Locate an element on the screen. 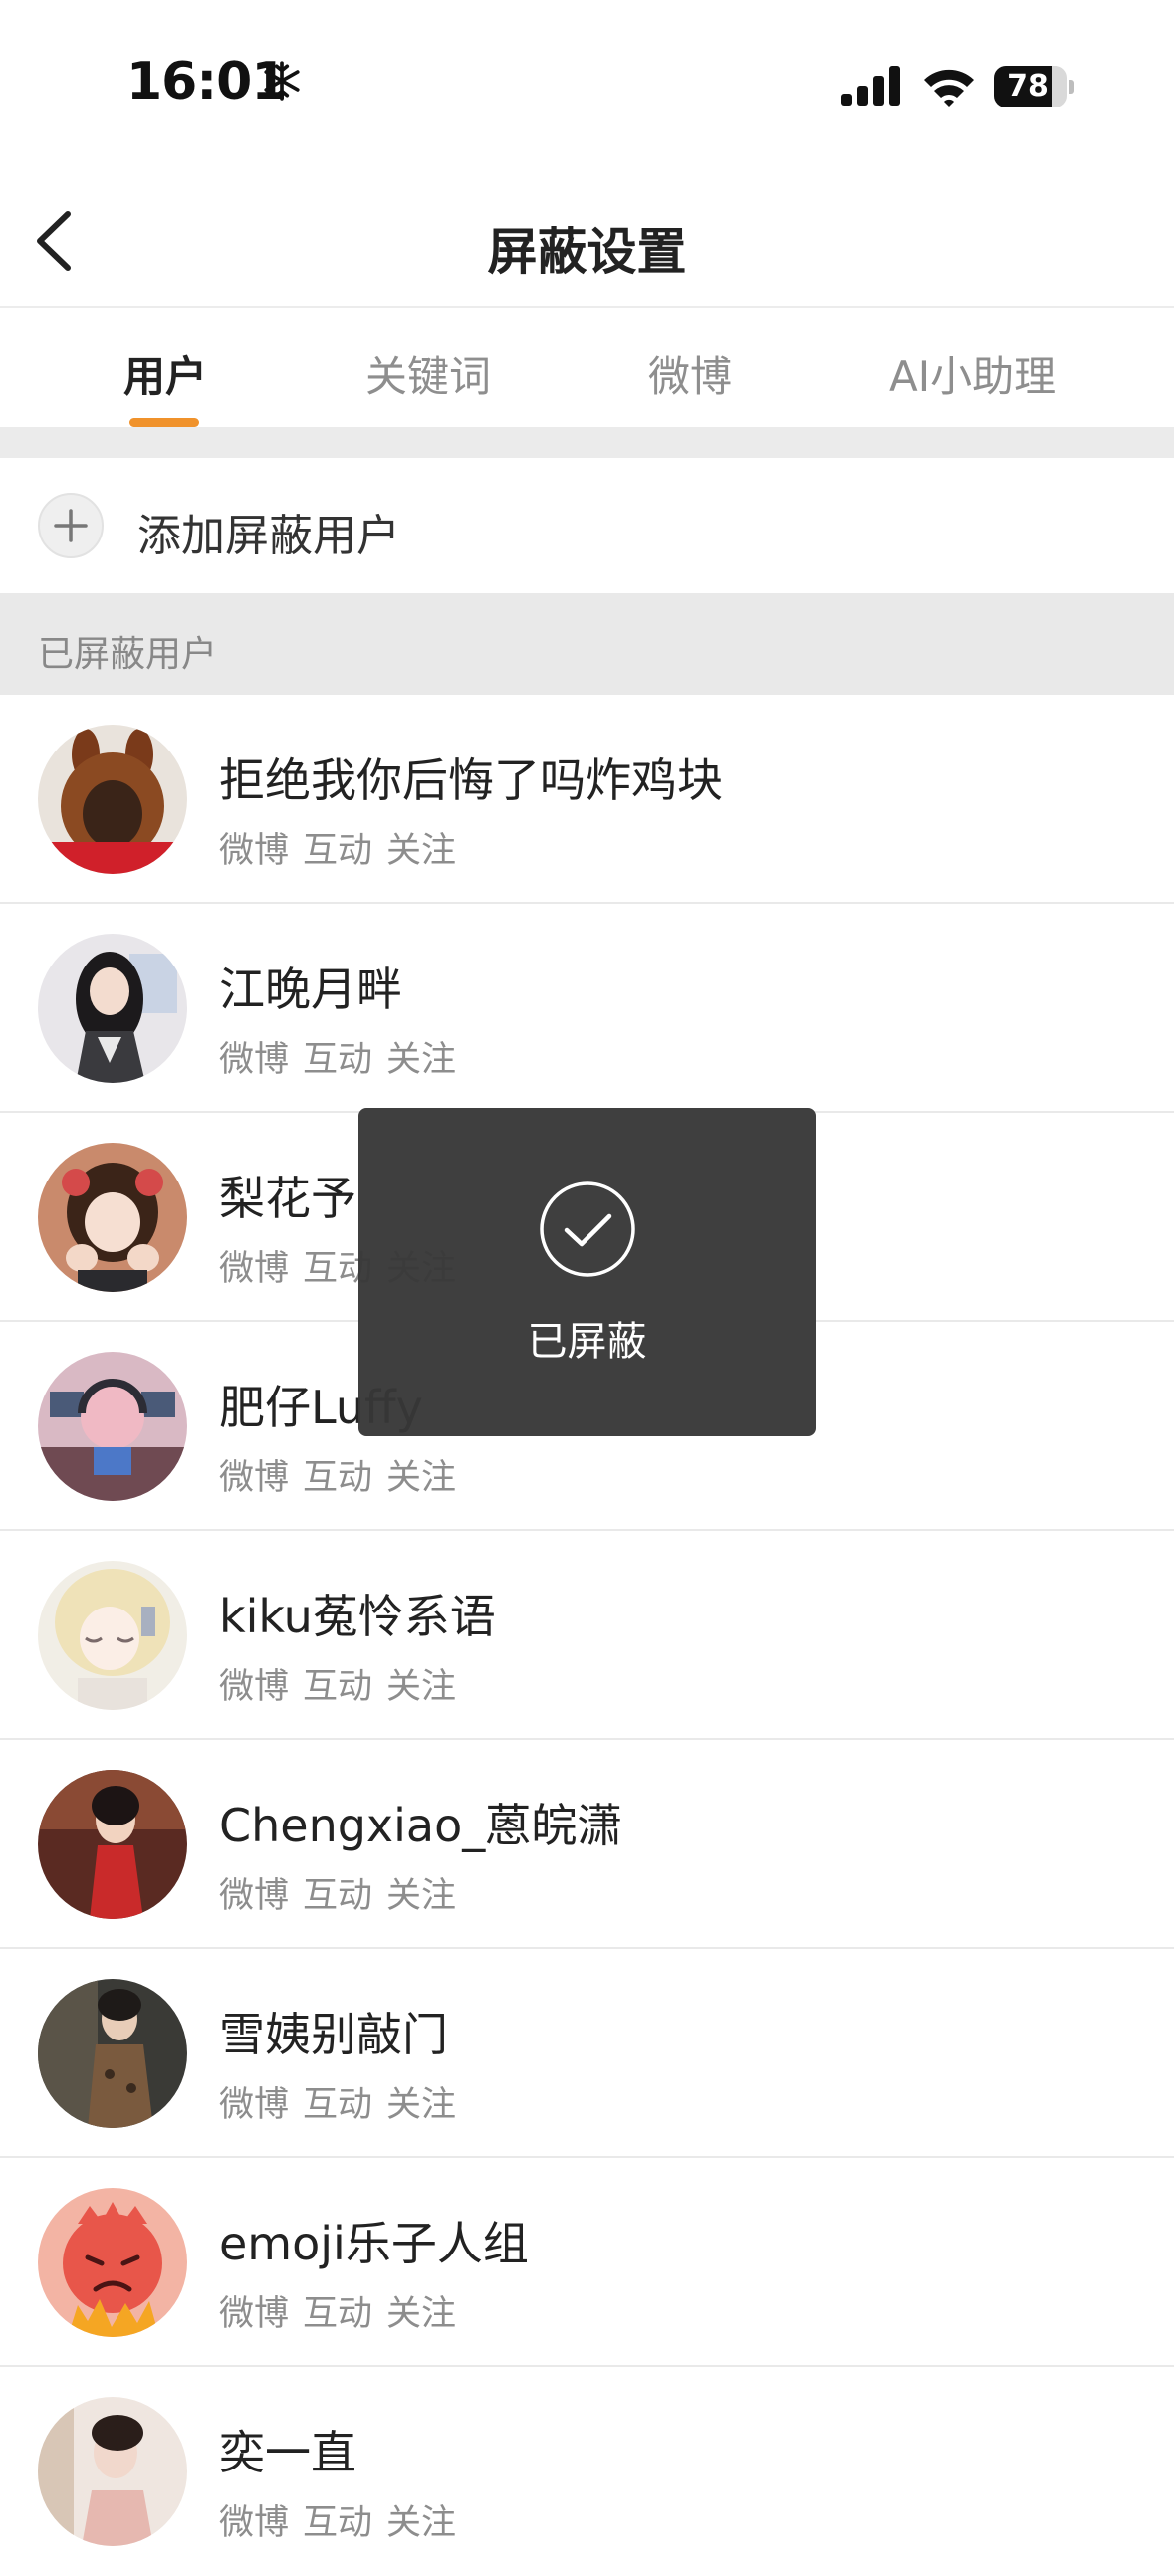 The height and width of the screenshot is (2576, 1174). battery-percent: 78 is located at coordinates (1028, 86).